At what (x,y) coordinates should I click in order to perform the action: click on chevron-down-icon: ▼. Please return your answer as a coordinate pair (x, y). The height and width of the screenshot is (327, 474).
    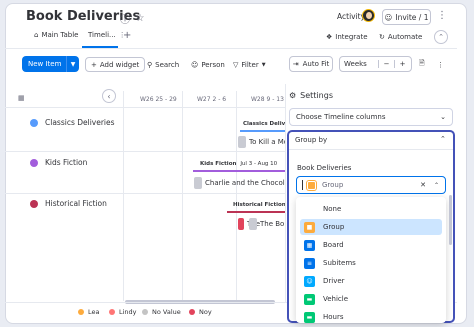
    Looking at the image, I should click on (72, 64).